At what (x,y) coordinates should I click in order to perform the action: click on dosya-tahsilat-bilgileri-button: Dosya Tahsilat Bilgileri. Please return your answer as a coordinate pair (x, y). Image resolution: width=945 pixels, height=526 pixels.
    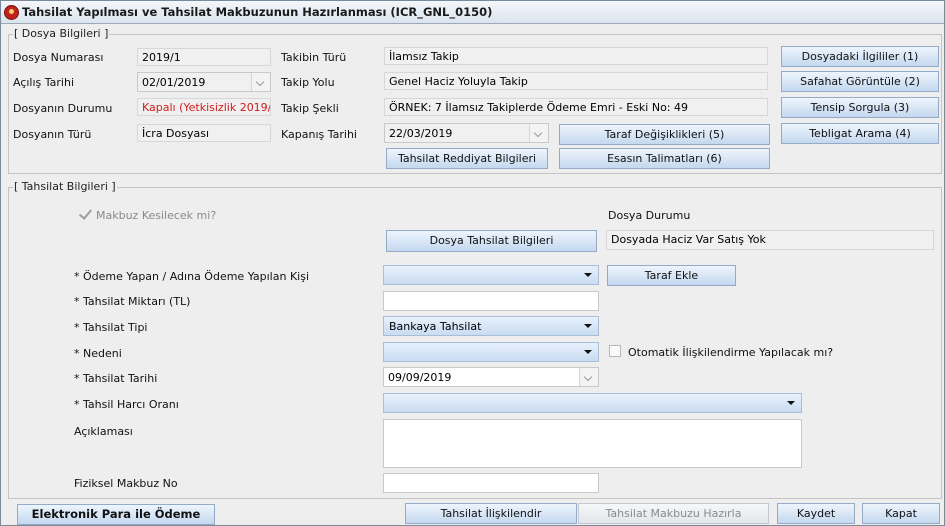
    Looking at the image, I should click on (491, 241).